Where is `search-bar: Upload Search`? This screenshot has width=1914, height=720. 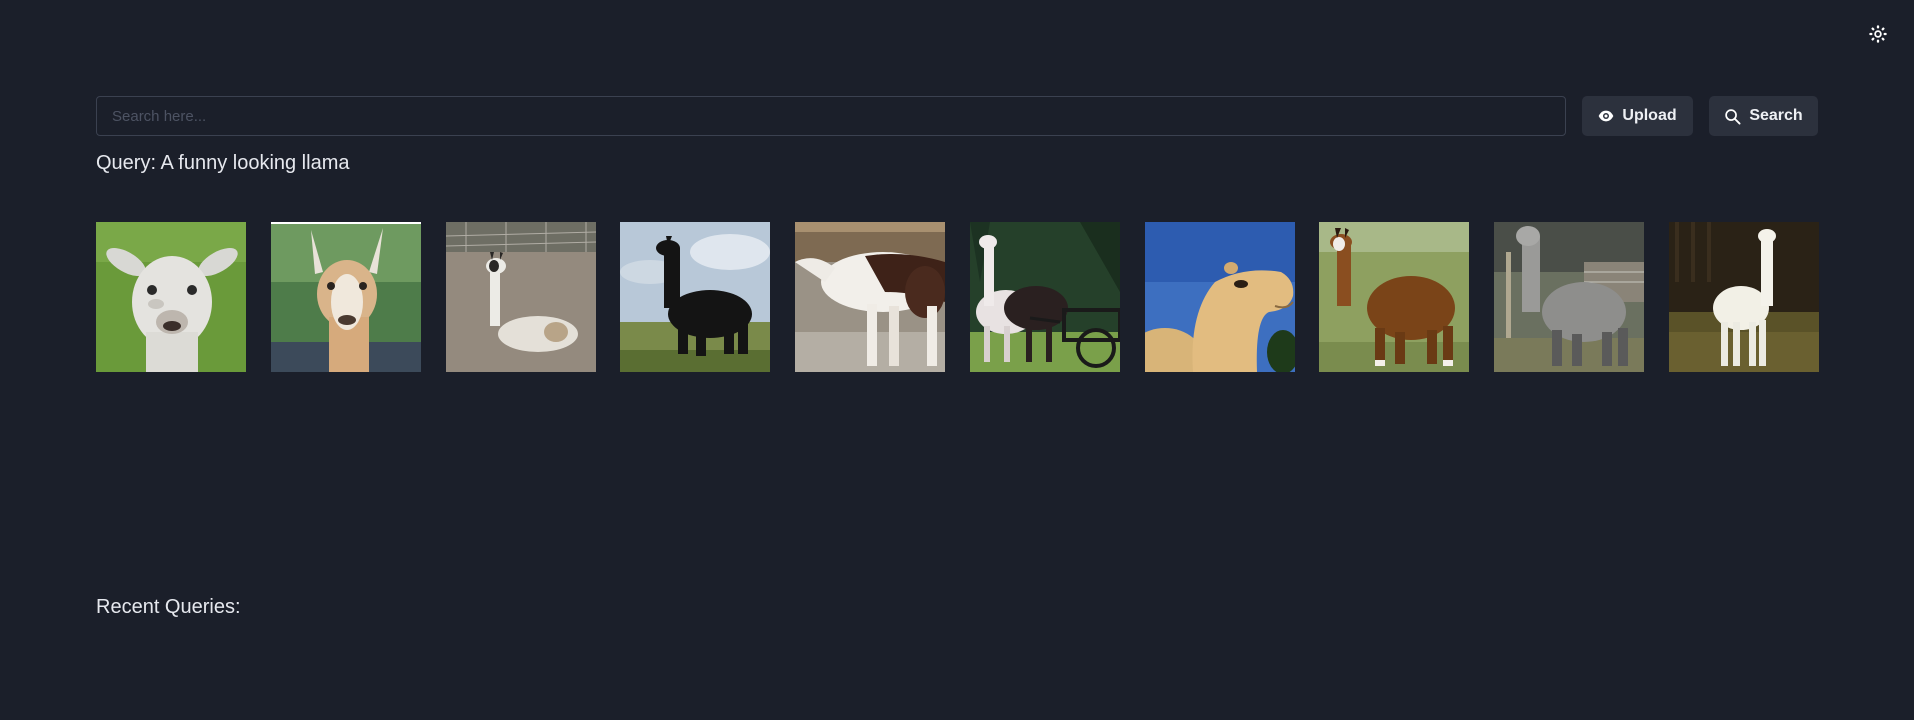
search-bar: Upload Search is located at coordinates (957, 116).